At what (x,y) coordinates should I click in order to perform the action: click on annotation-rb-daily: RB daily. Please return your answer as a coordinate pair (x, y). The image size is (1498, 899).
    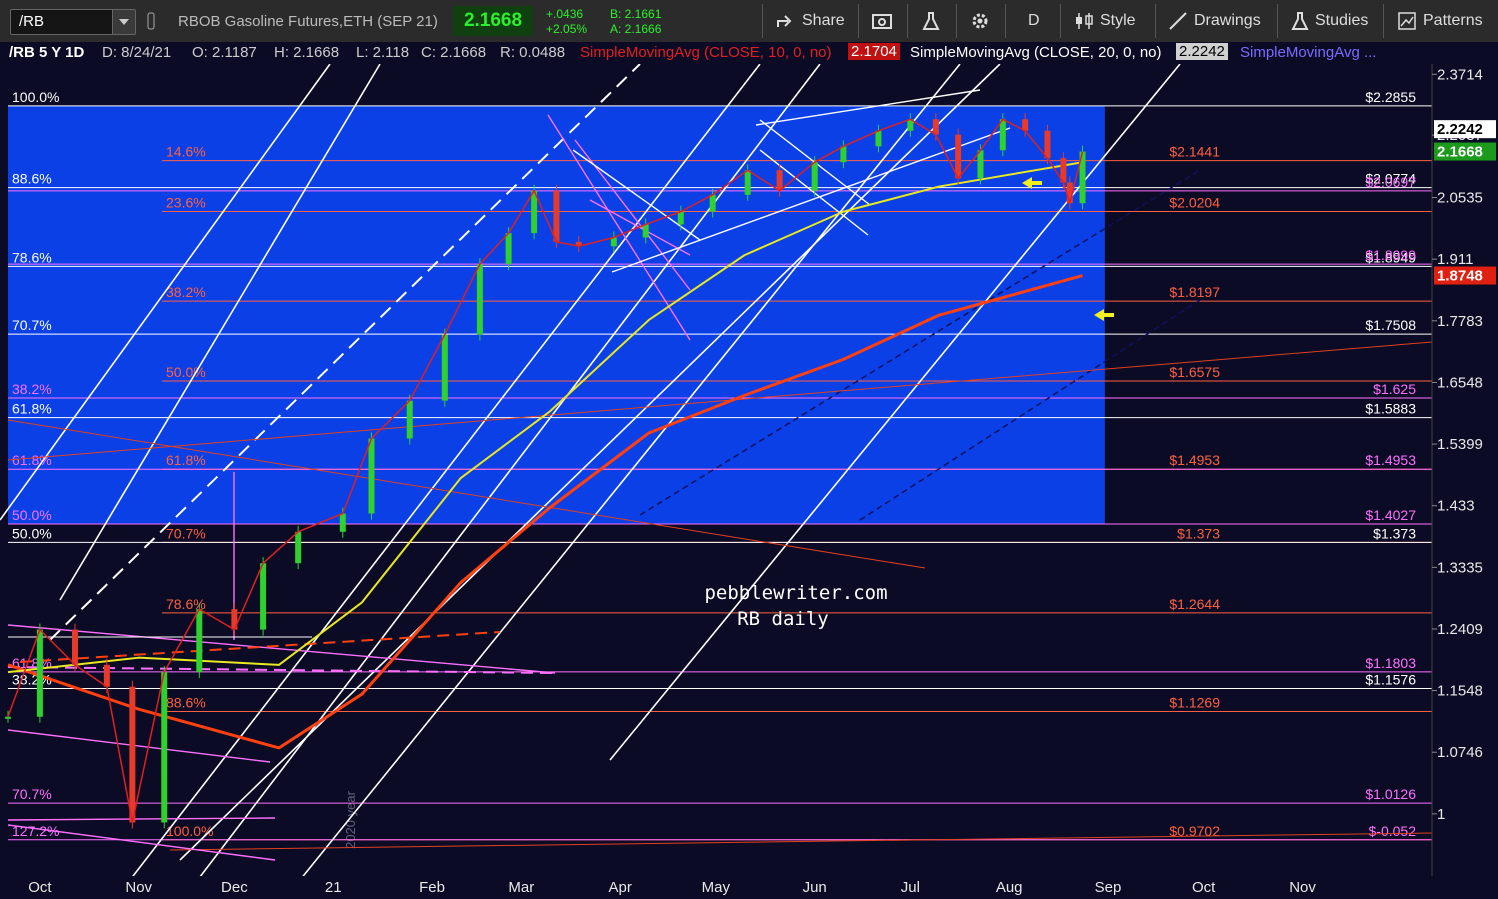
    Looking at the image, I should click on (783, 619).